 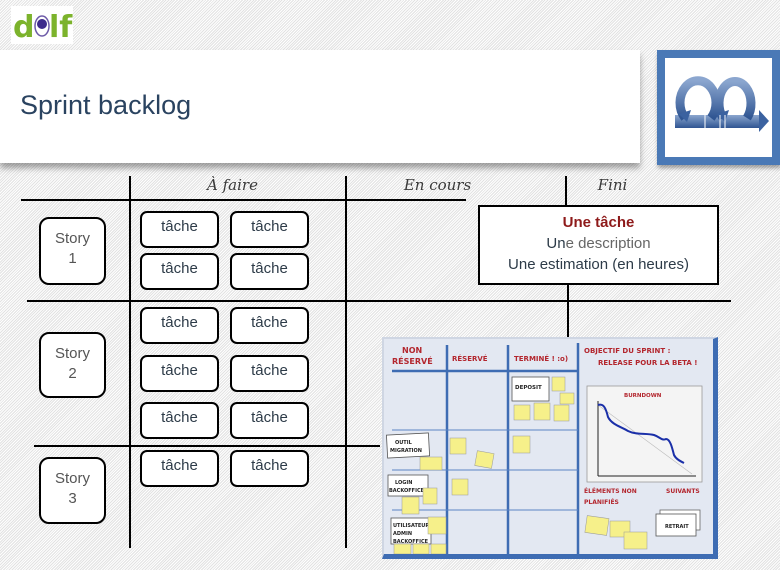 What do you see at coordinates (643, 396) in the screenshot?
I see `photo-burndown-title: BURNDOWN` at bounding box center [643, 396].